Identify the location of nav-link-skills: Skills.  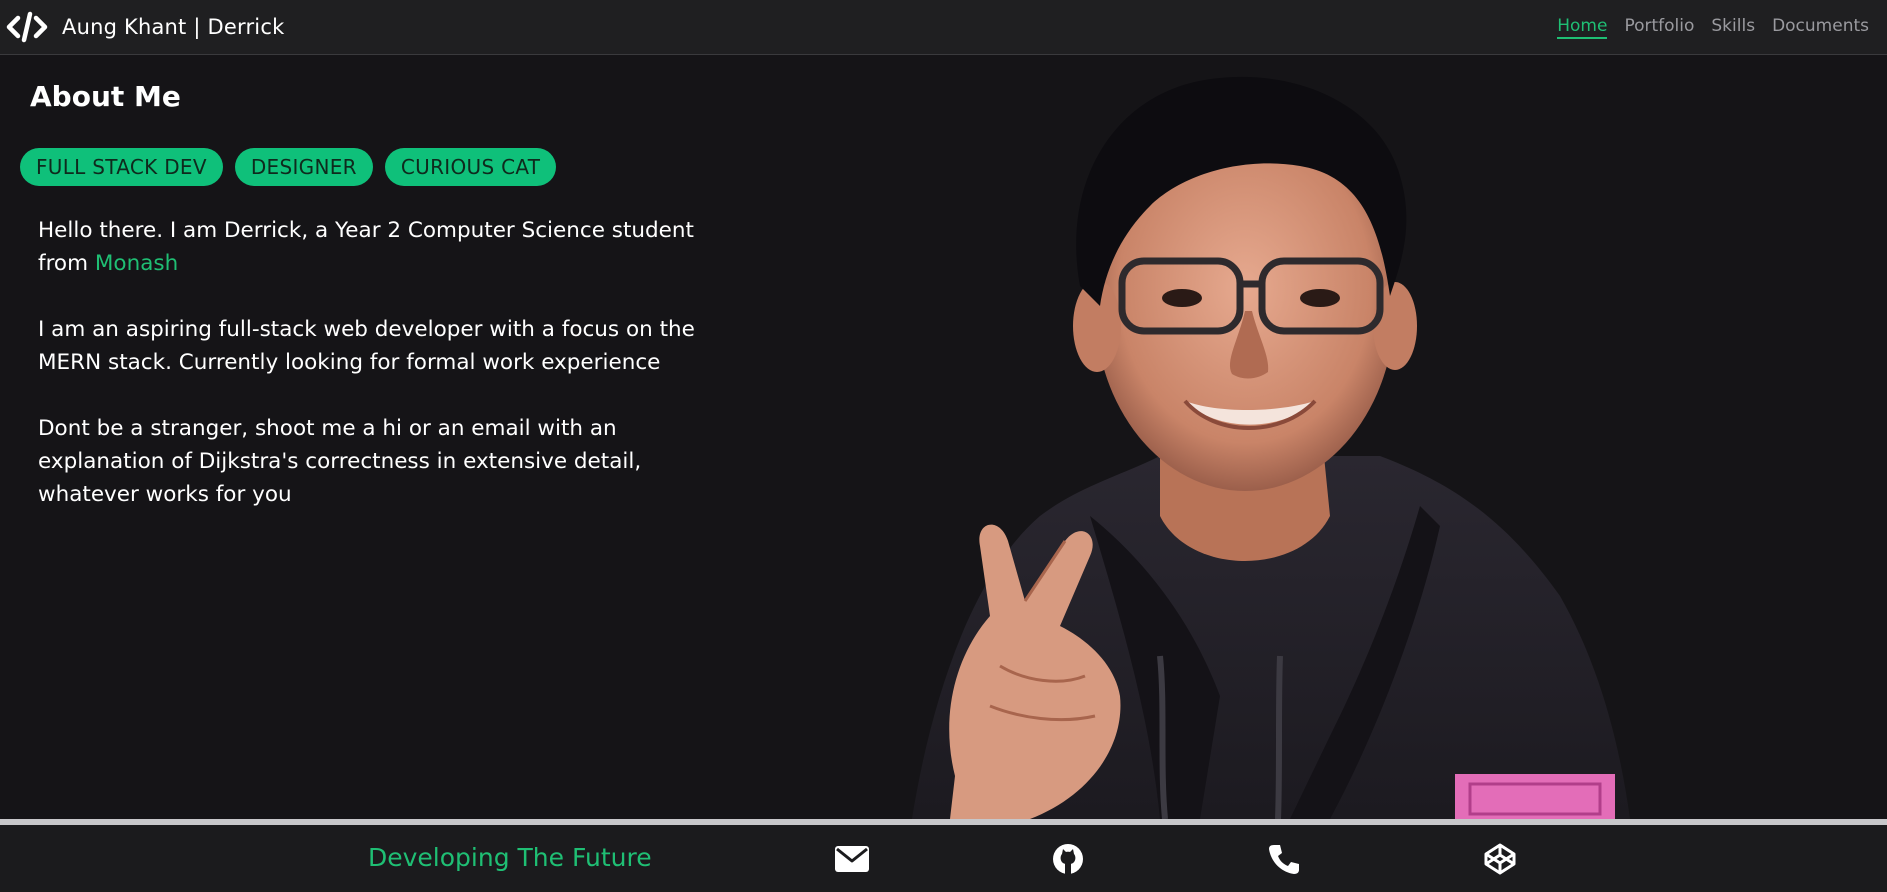
(1733, 27).